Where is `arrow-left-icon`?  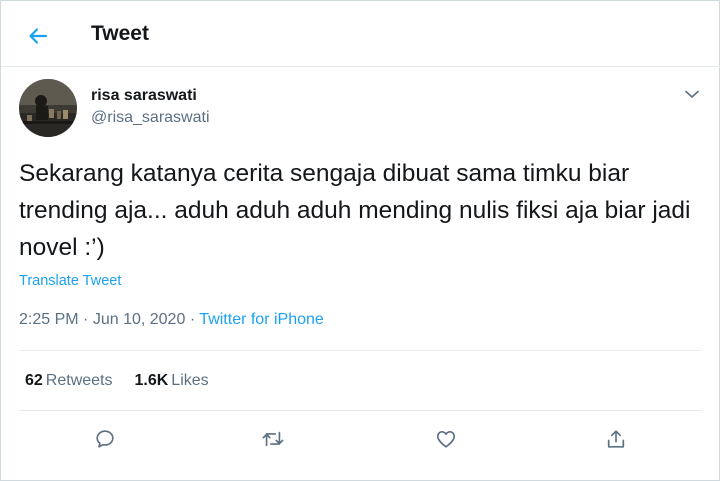
arrow-left-icon is located at coordinates (38, 36).